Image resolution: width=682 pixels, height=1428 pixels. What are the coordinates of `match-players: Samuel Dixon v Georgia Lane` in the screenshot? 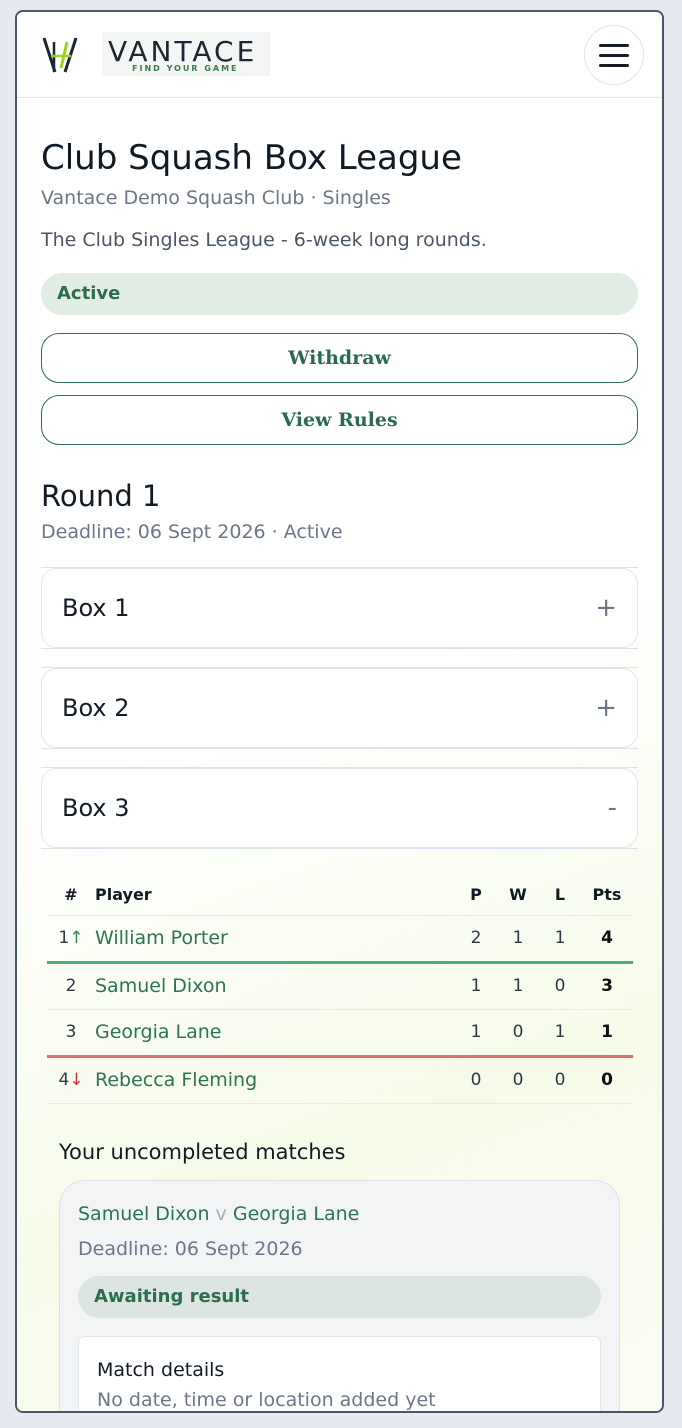 It's located at (339, 1214).